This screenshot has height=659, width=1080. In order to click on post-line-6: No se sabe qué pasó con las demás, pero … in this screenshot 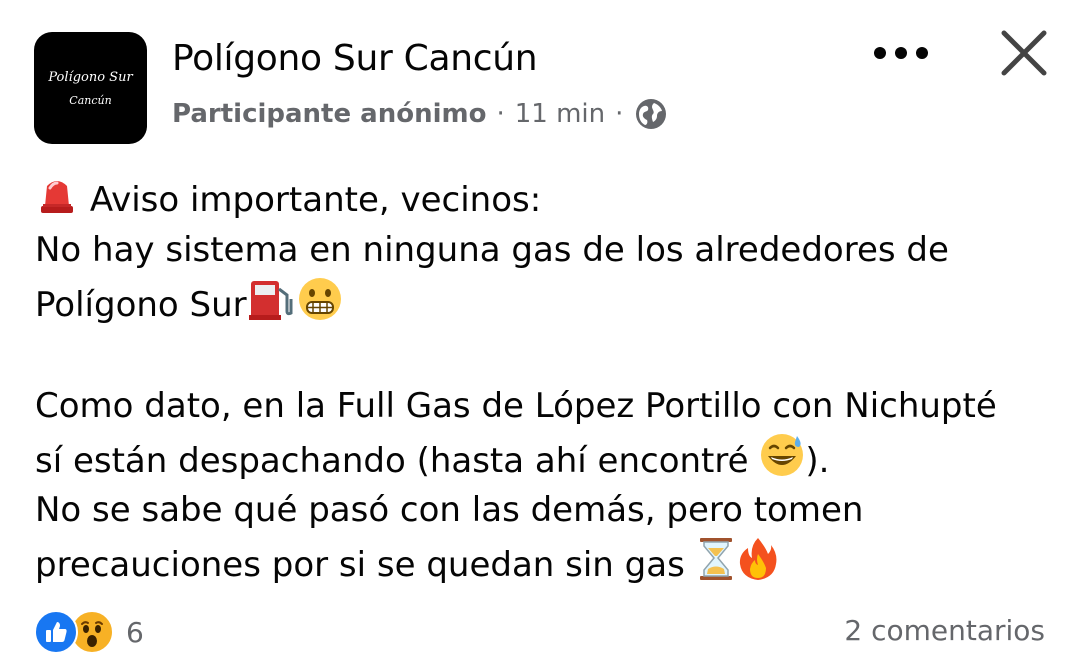, I will do `click(449, 510)`.